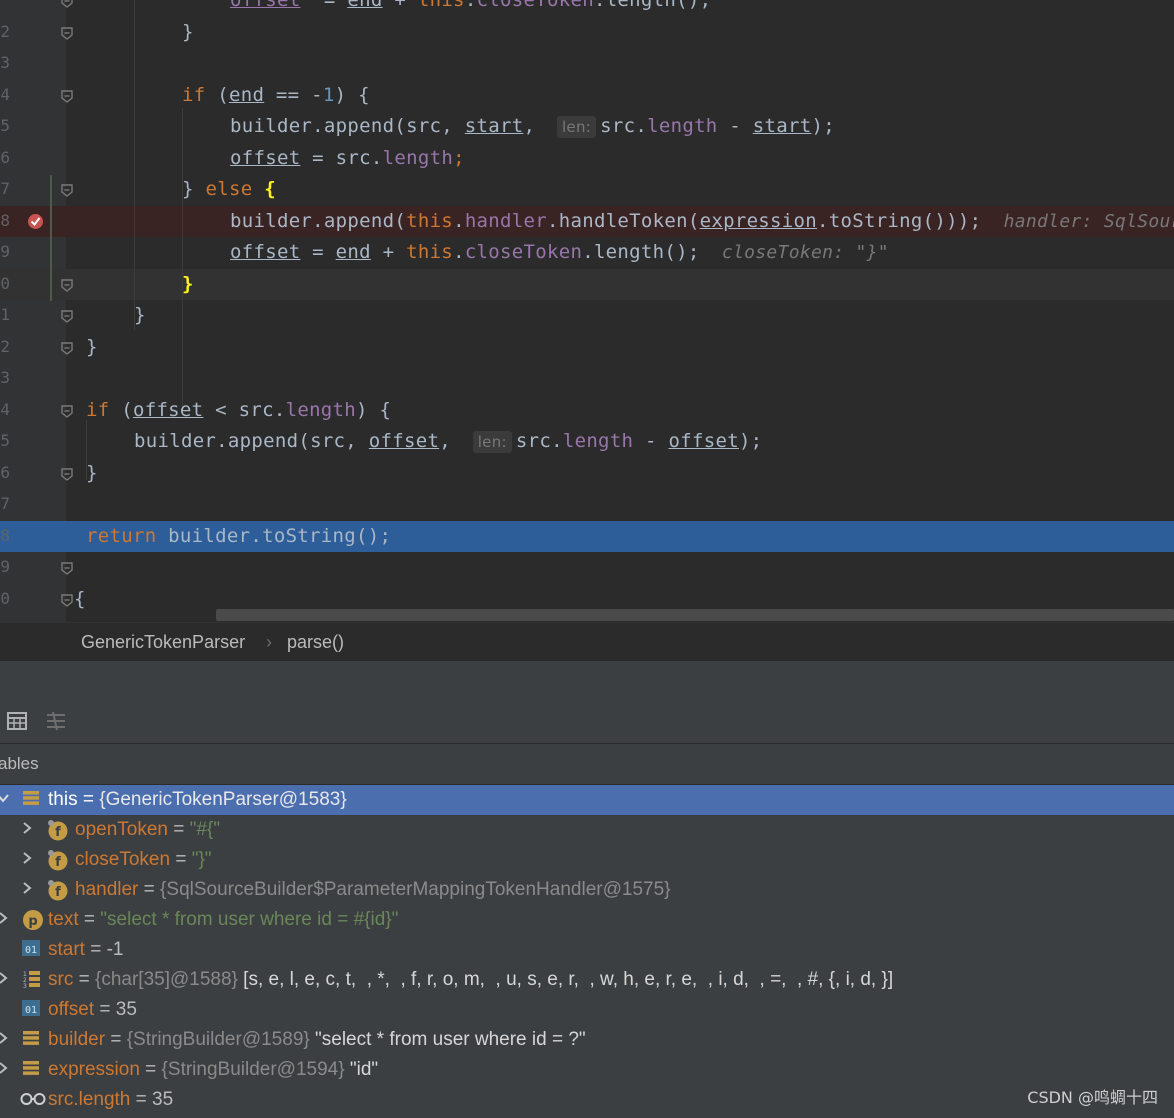  I want to click on code-text: offset = end + this.closeToken.length();, so click(470, 5).